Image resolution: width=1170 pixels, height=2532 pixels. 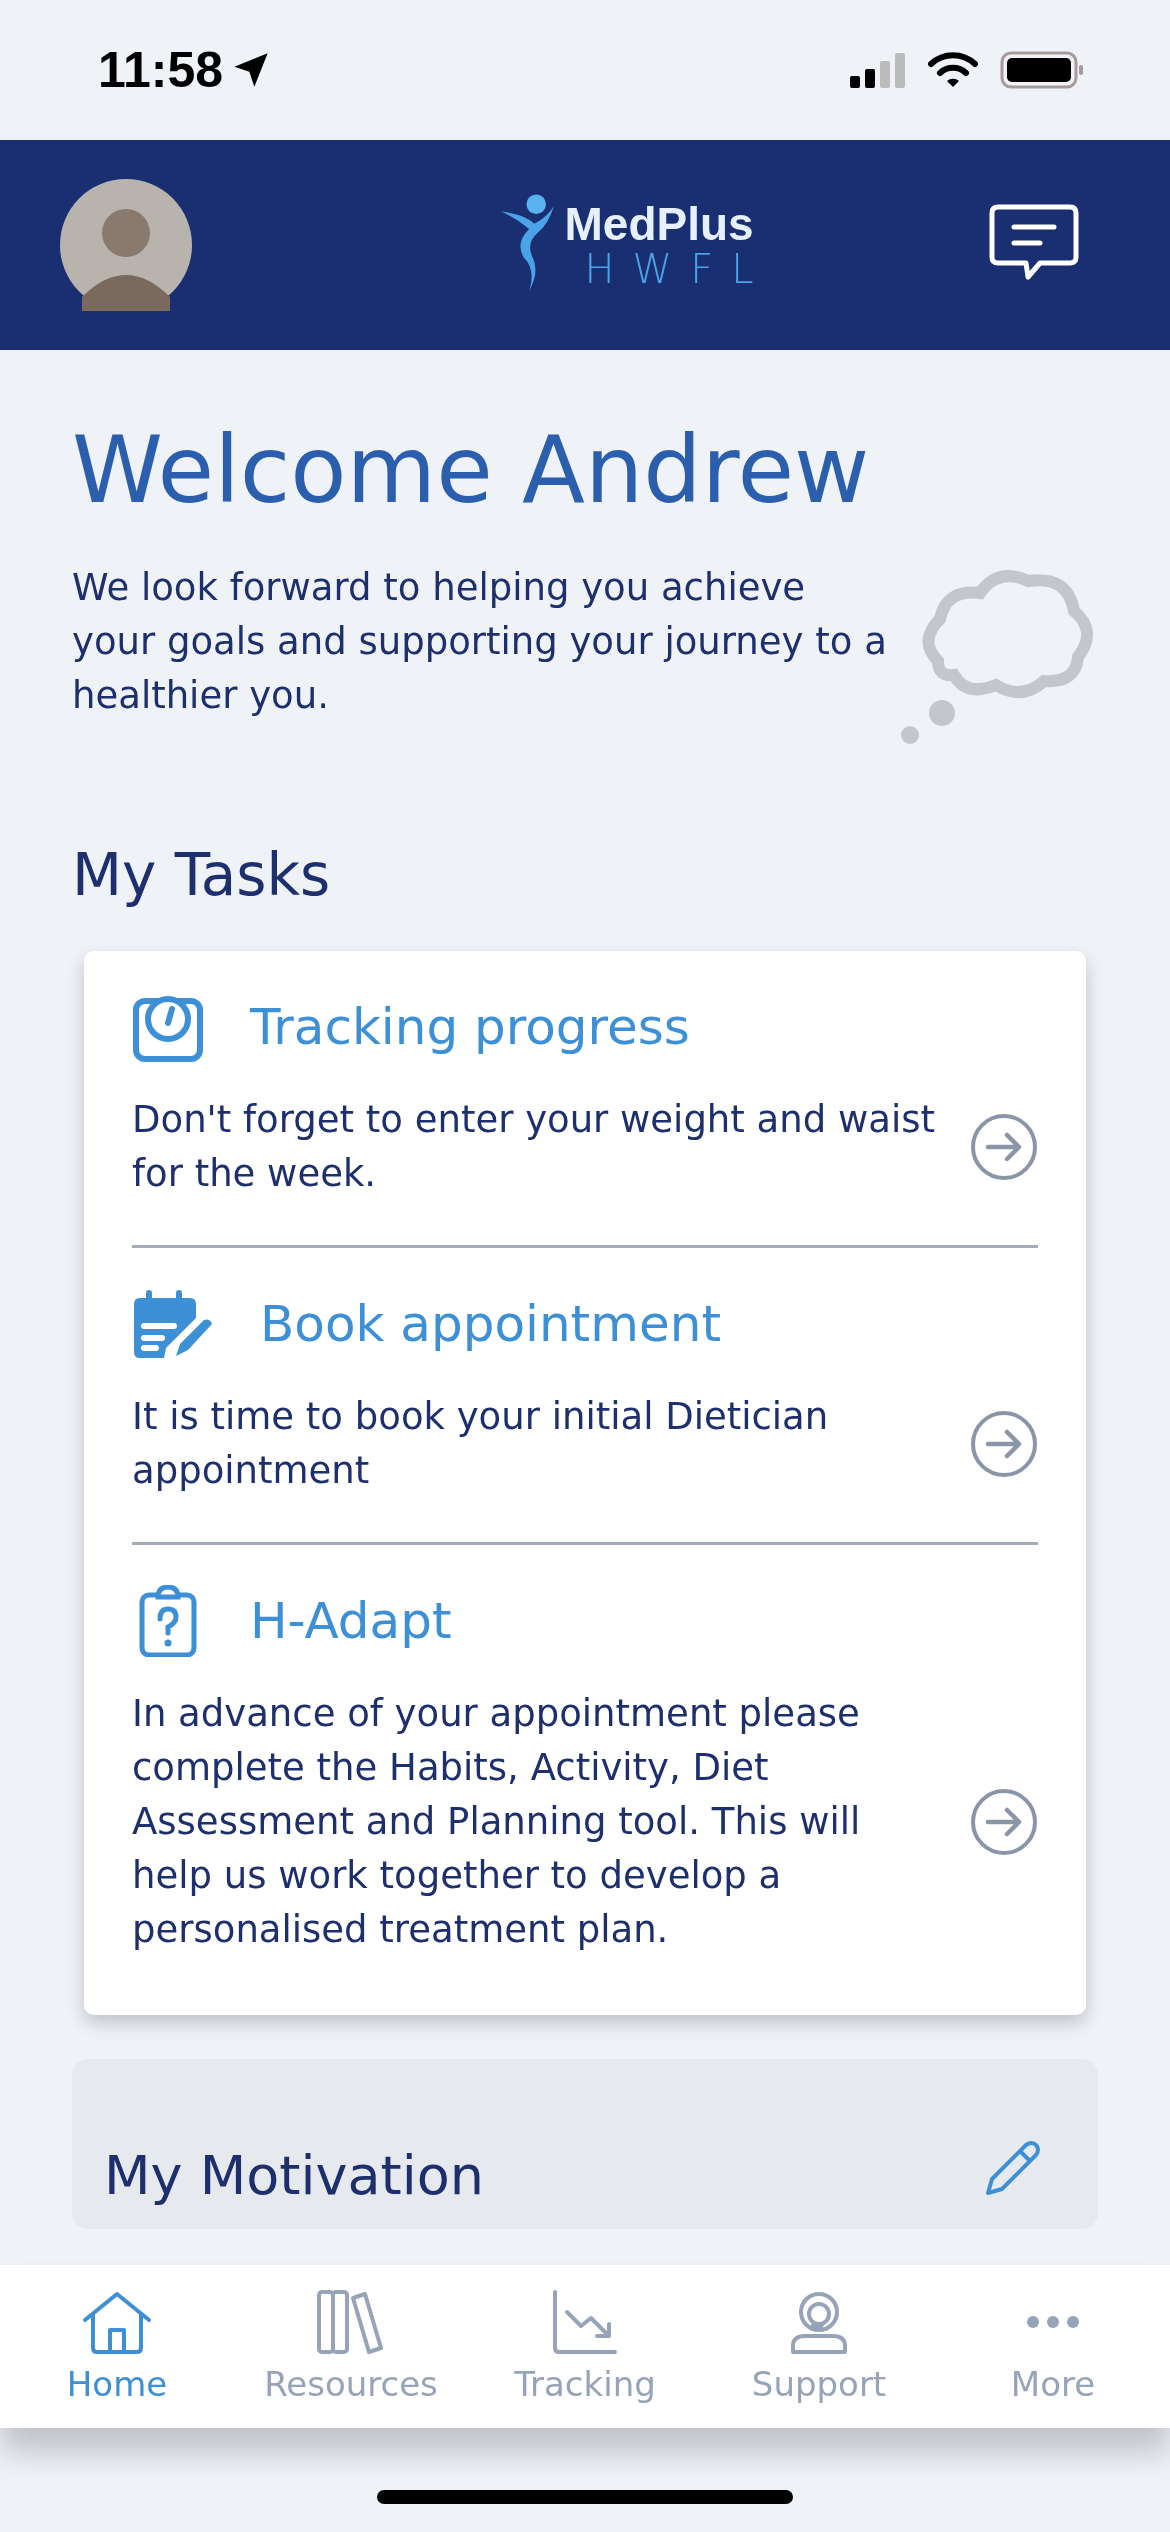 What do you see at coordinates (678, 269) in the screenshot?
I see `logo-subtitle: HWFL` at bounding box center [678, 269].